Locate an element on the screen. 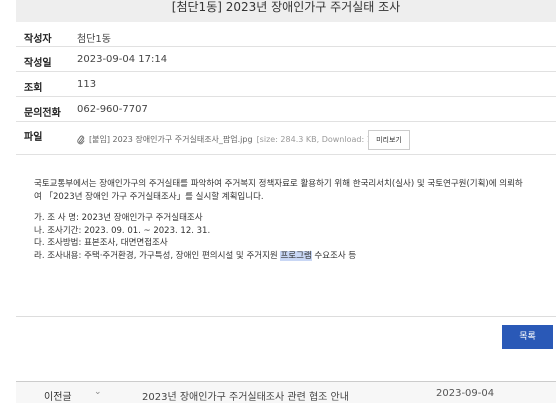  preview-button: 미리보기 is located at coordinates (389, 140).